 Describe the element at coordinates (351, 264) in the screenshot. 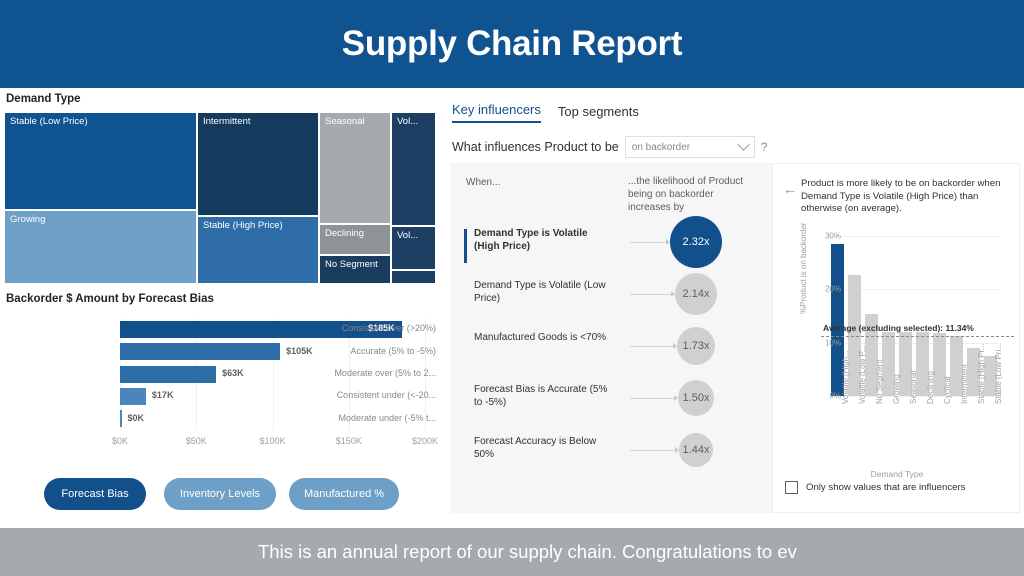

I see `treemap-tile-label: No Segment` at that location.